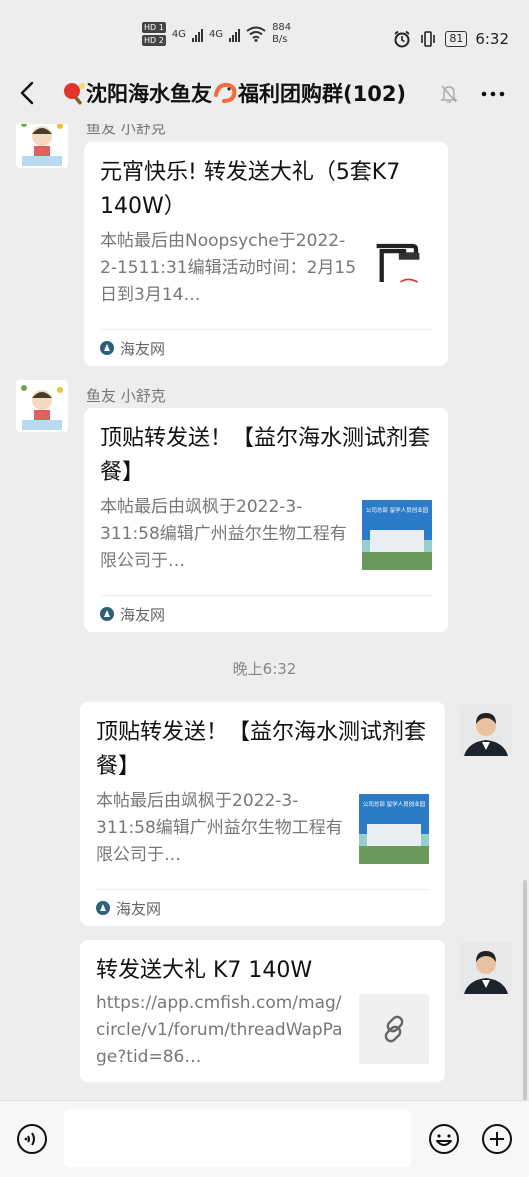  What do you see at coordinates (280, 39) in the screenshot?
I see `speed-unit: B/s` at bounding box center [280, 39].